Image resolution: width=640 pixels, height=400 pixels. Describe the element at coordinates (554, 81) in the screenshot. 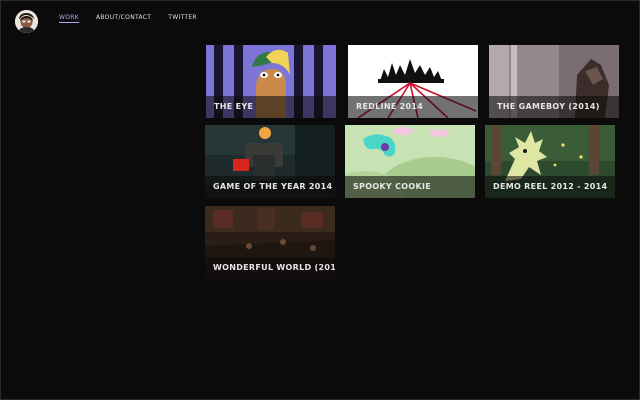

I see `work-tile-the-gameboy-2014: THE GAMEBOY (2014)` at that location.